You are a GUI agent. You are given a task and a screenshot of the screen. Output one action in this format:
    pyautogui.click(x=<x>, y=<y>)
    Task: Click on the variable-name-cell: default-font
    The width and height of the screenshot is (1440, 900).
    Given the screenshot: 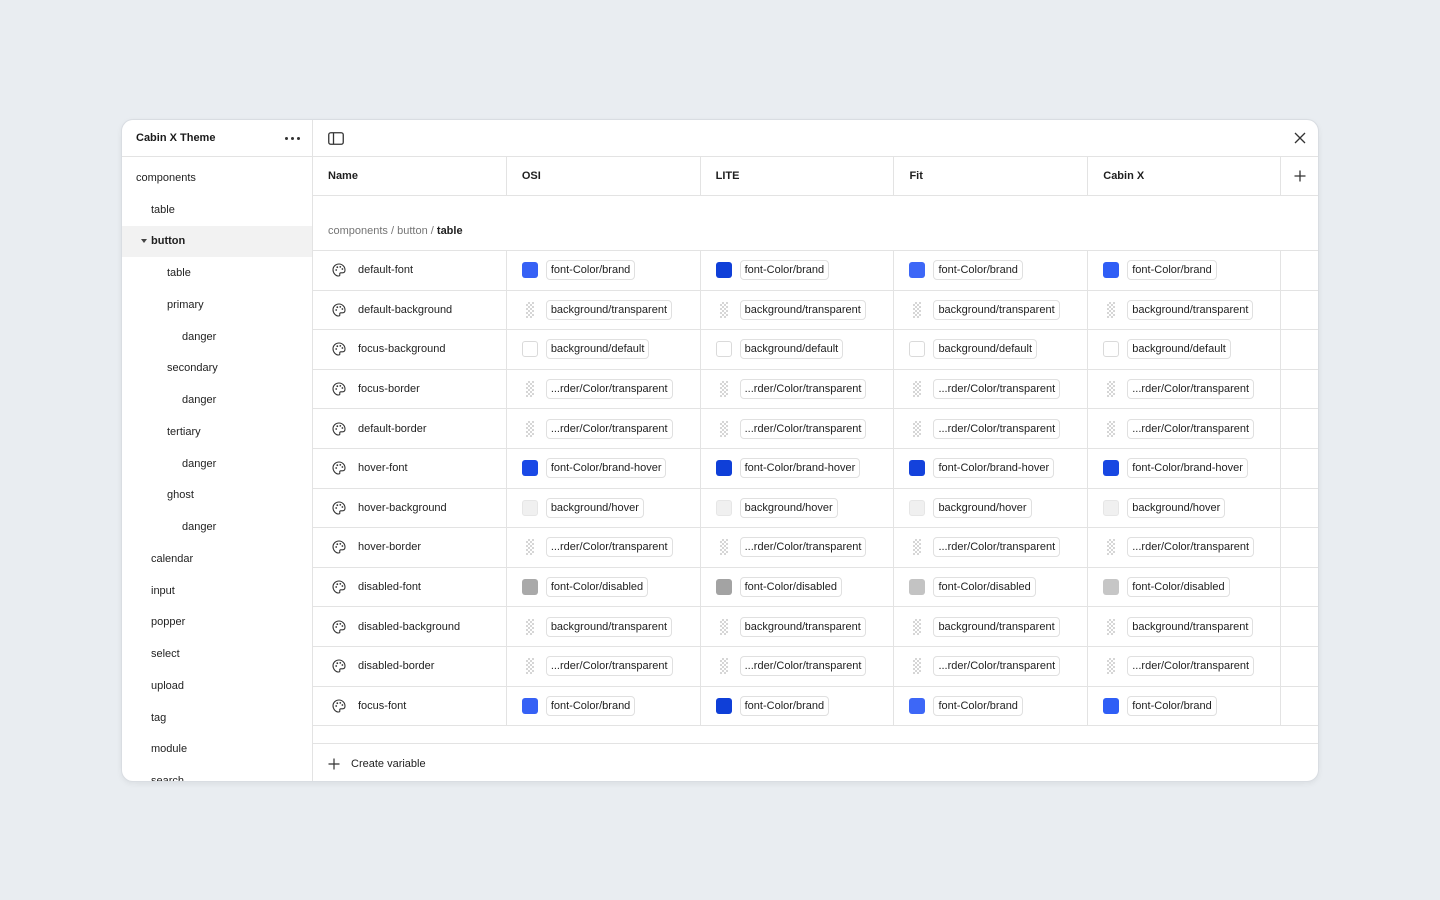 What is the action you would take?
    pyautogui.click(x=410, y=270)
    